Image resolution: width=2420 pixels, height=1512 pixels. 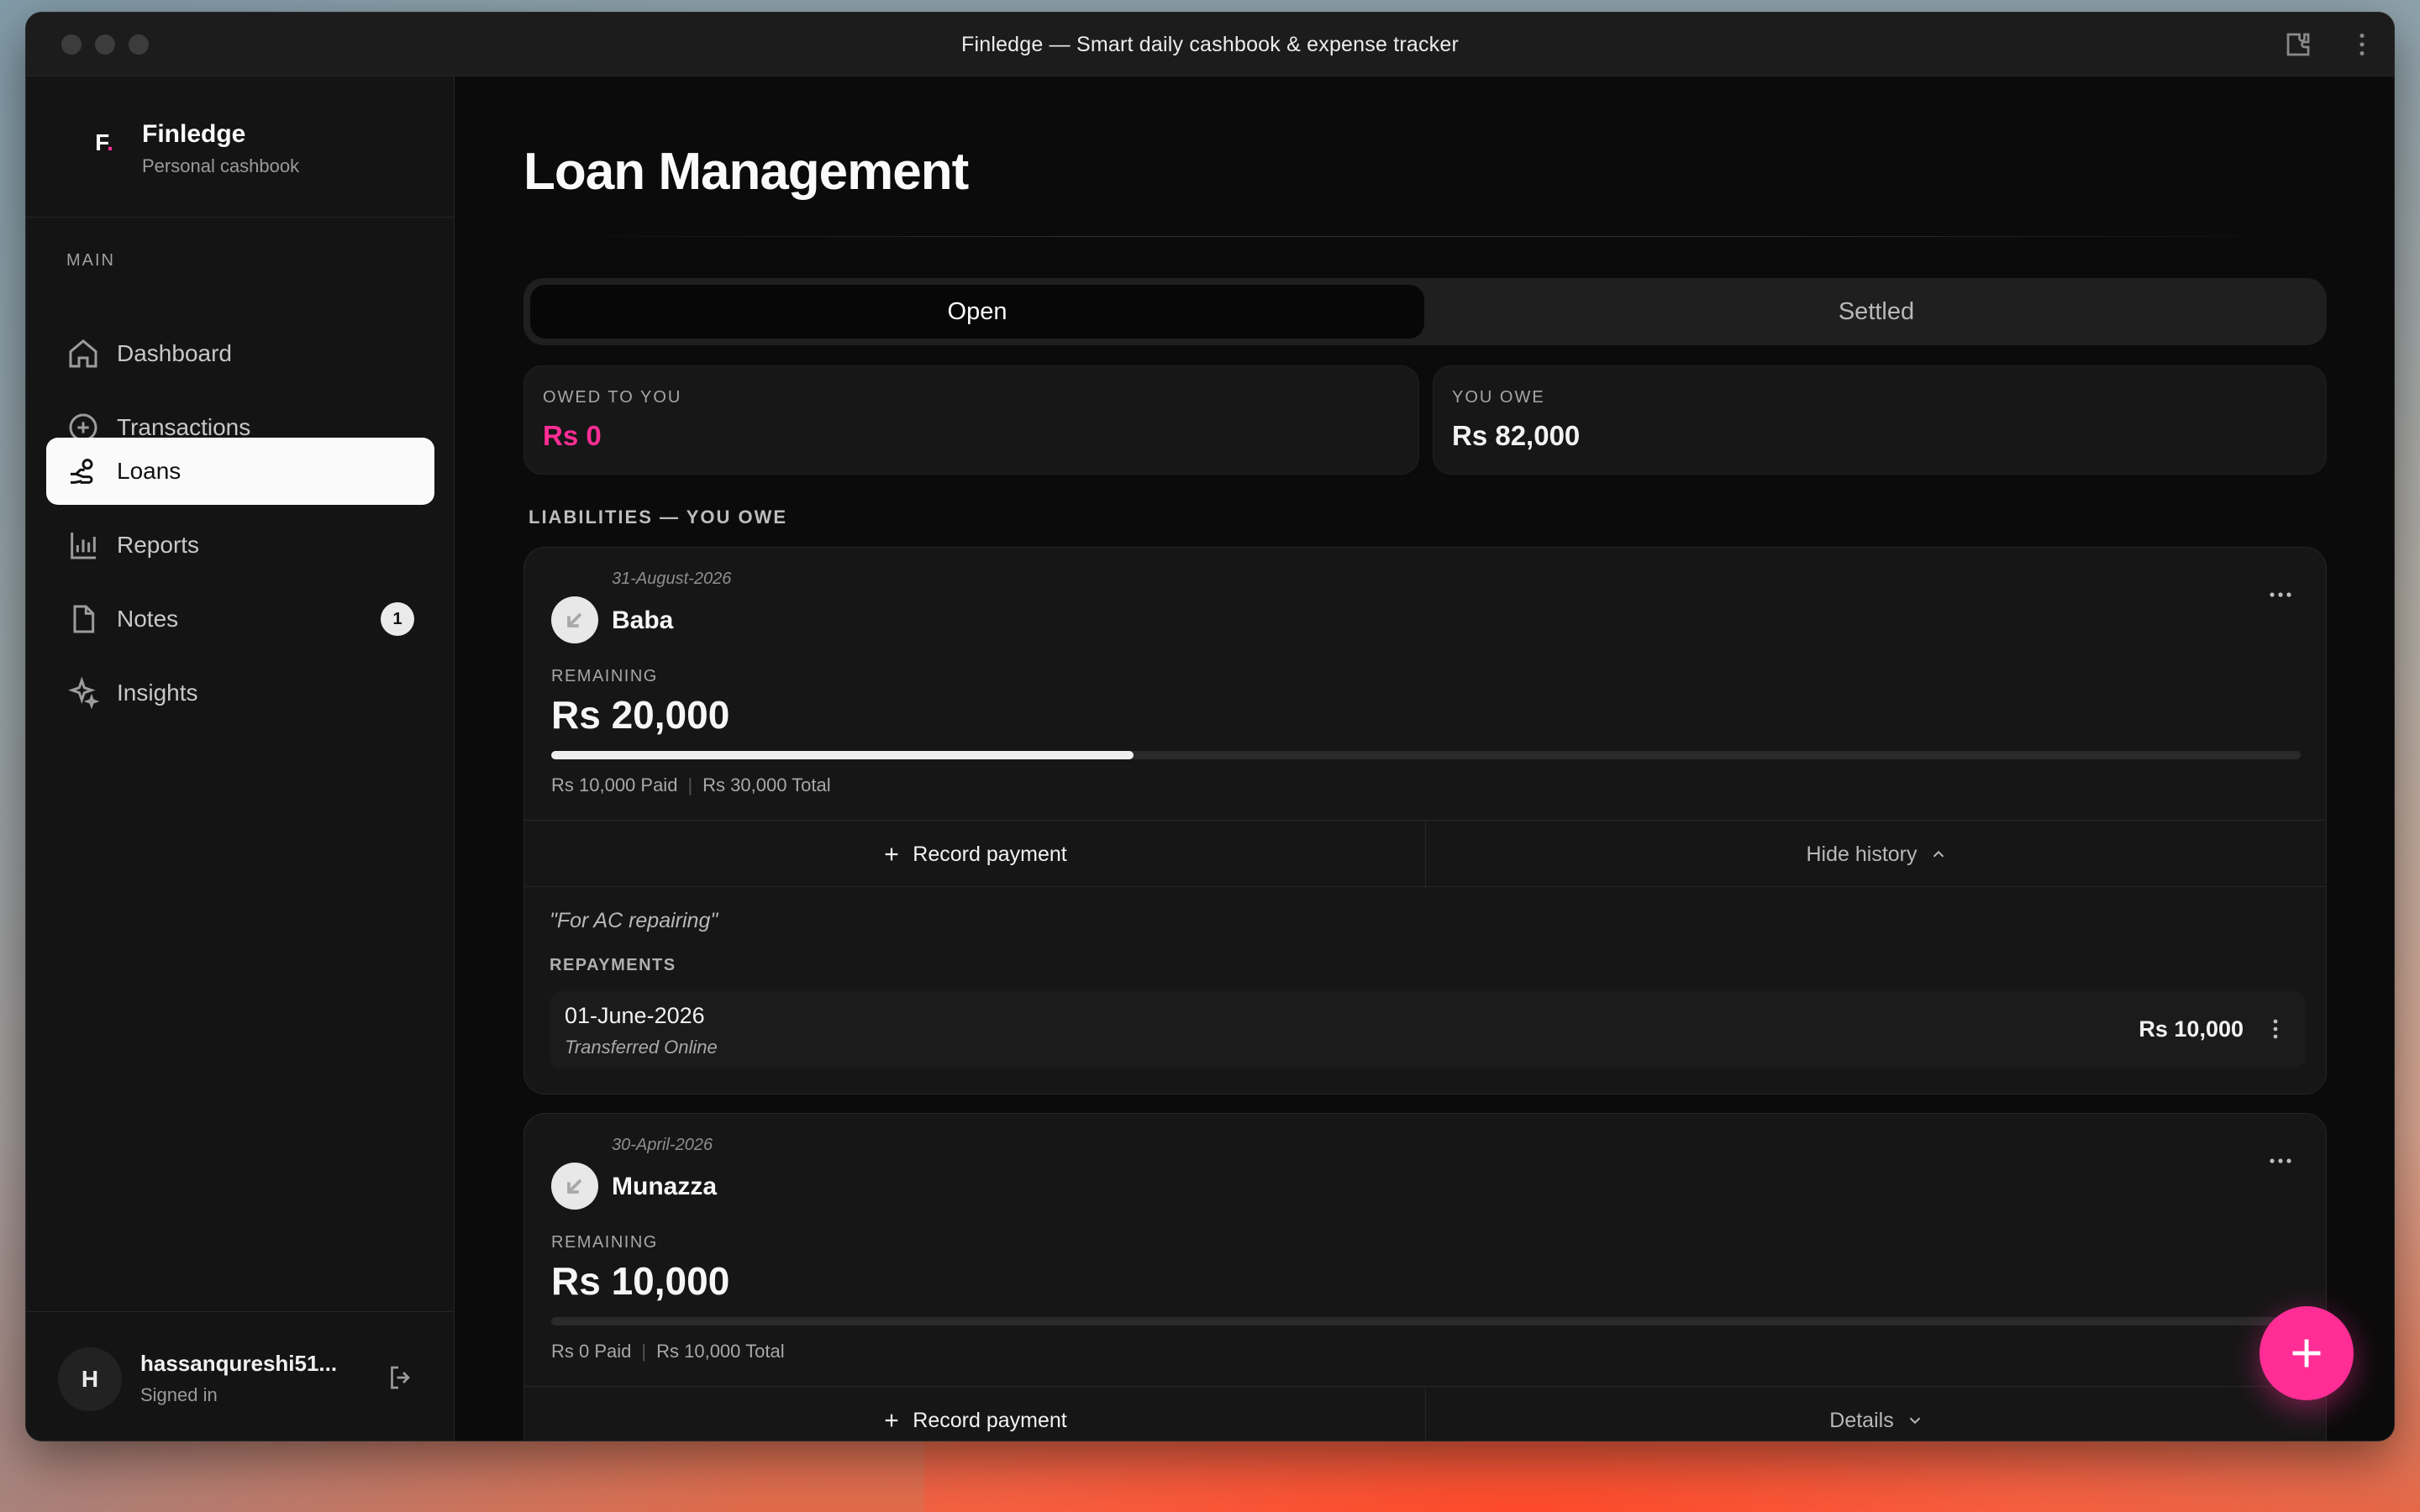 I want to click on loan-due-date: 31-August-2026, so click(x=672, y=579).